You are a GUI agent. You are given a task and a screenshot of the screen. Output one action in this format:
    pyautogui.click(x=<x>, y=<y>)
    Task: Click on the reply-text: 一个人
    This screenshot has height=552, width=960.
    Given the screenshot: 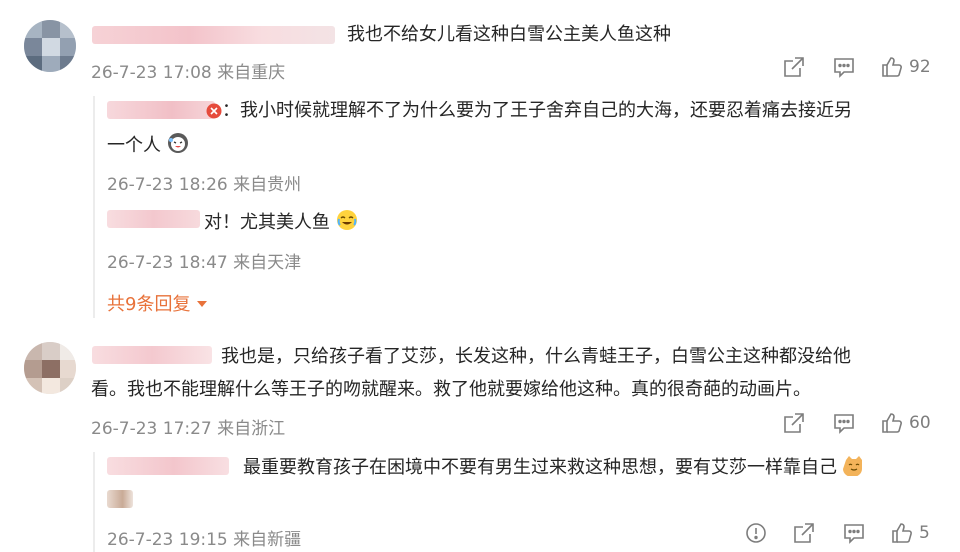 What is the action you would take?
    pyautogui.click(x=134, y=145)
    